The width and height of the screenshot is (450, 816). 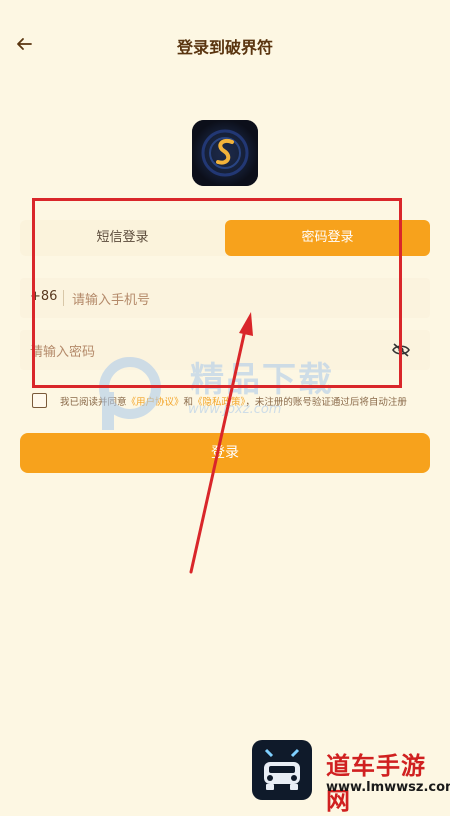 I want to click on agreement-text: 我已阅读并同意《用户协议》和《隐私政策》，未注册的账号验证通过后将自动注册, so click(x=233, y=401).